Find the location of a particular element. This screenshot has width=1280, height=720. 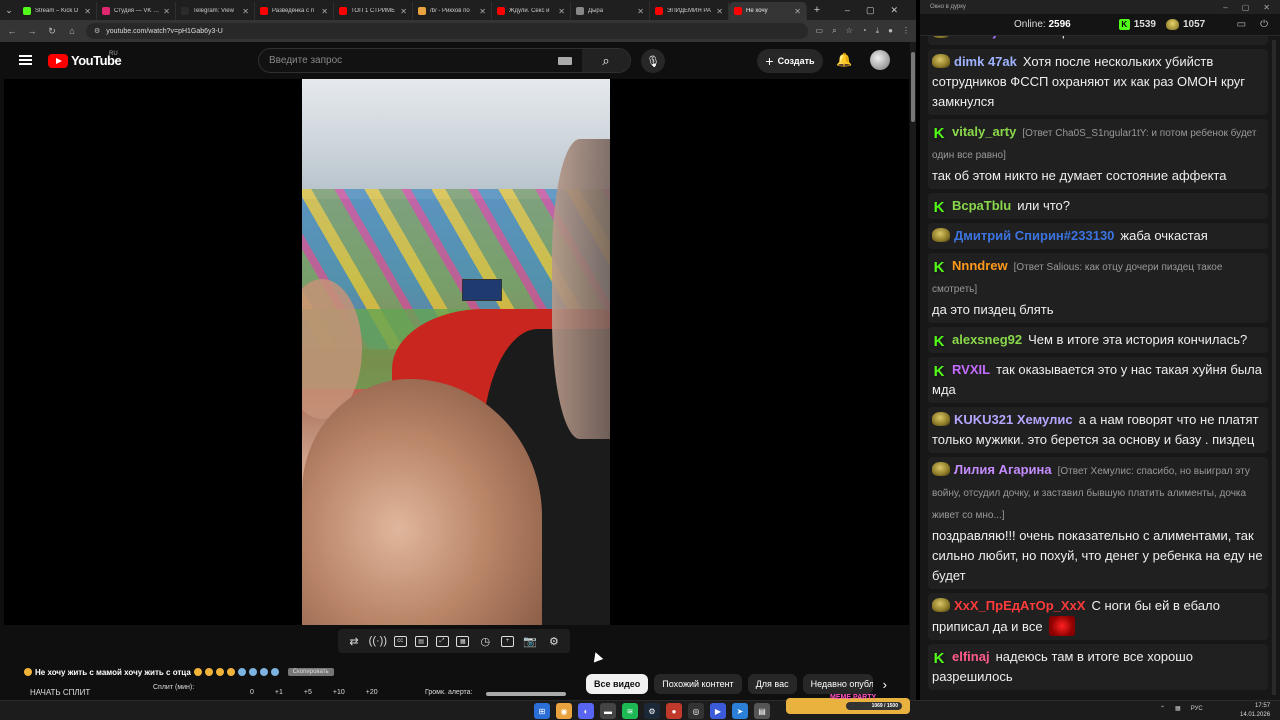

search-box: Введите запрос ⌕ is located at coordinates (444, 60).